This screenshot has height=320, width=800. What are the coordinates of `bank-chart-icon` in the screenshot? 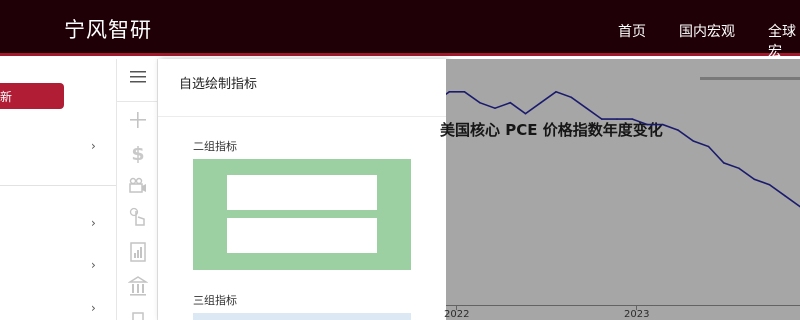 It's located at (138, 288).